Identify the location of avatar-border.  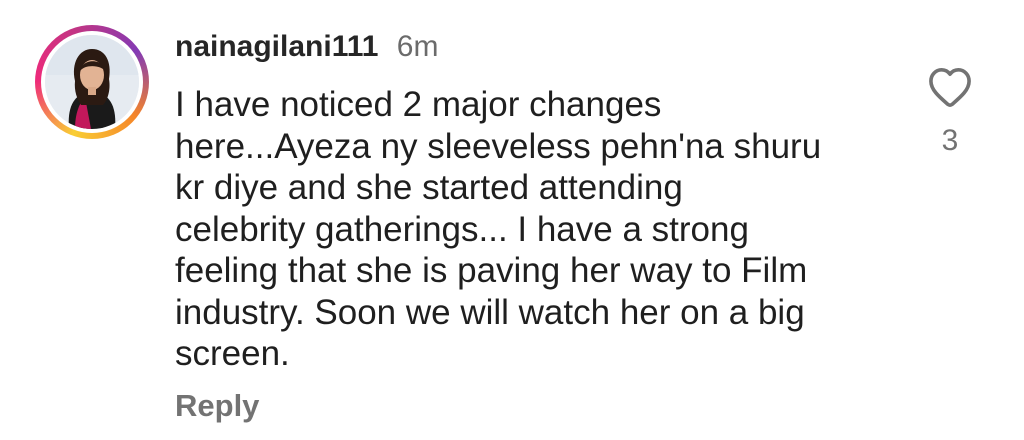
(92, 82).